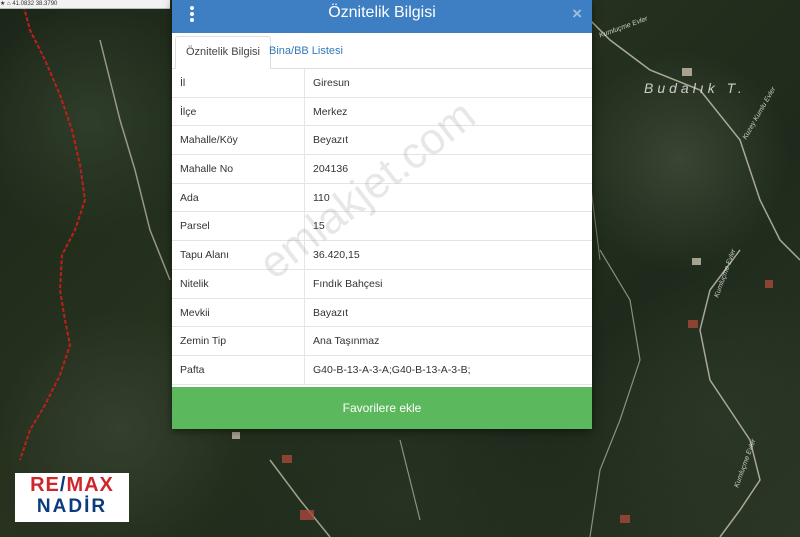 The image size is (800, 537). I want to click on row-key: Pafta, so click(238, 369).